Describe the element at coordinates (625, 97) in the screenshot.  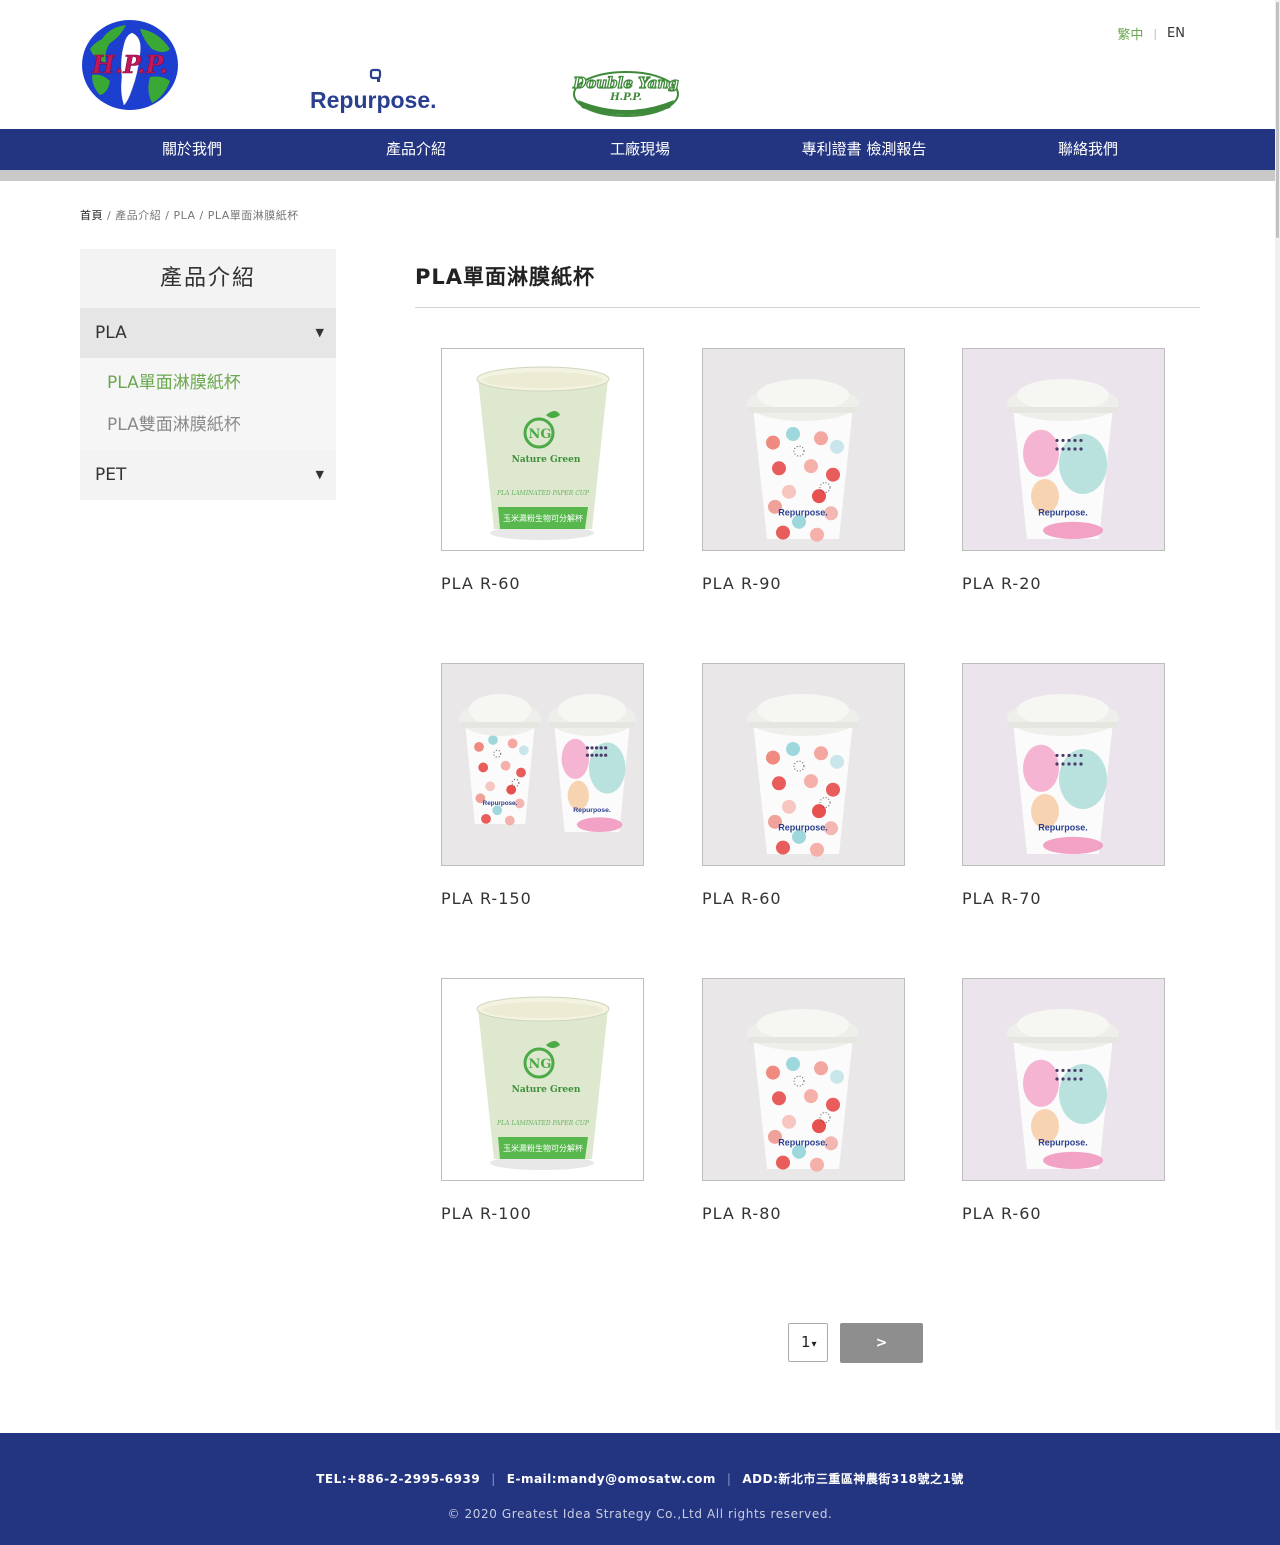
I see `double-yang-logo-sub: H.P.P.` at that location.